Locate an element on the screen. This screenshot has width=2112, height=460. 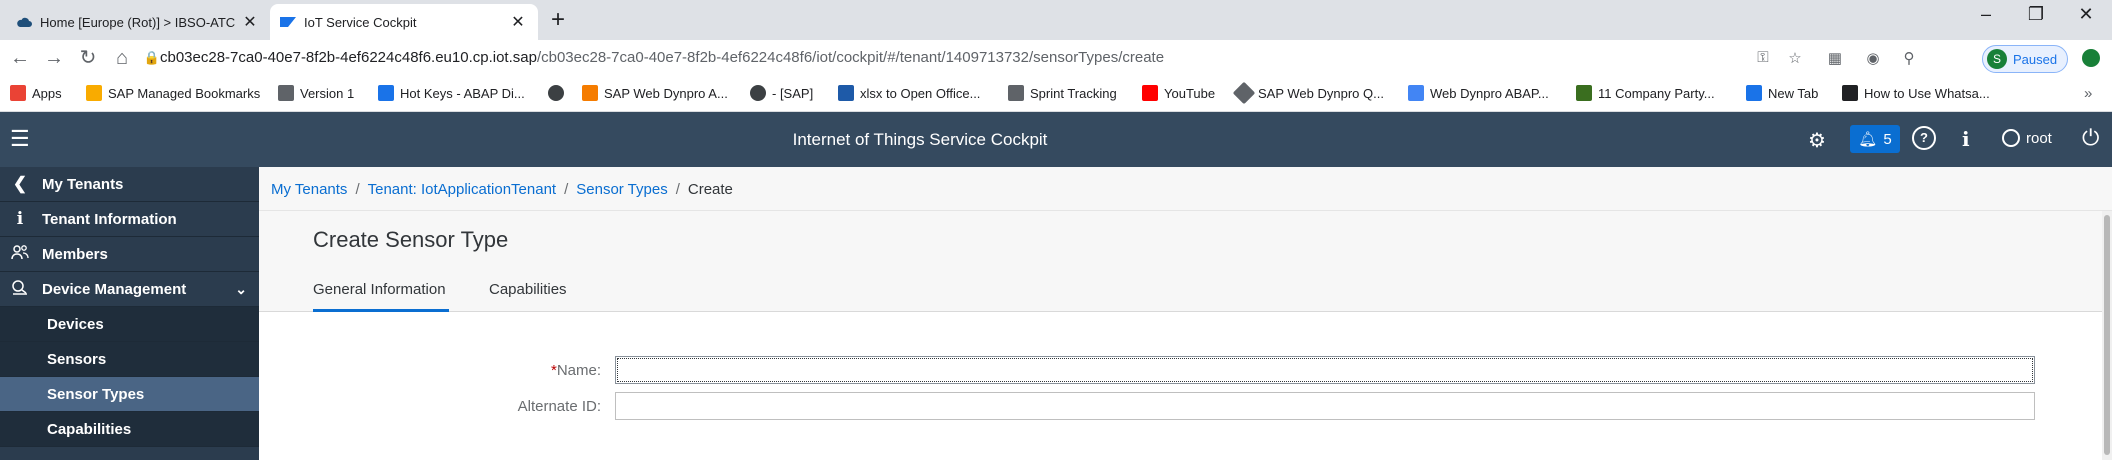
tab-capabilities: Capabilities is located at coordinates (528, 291).